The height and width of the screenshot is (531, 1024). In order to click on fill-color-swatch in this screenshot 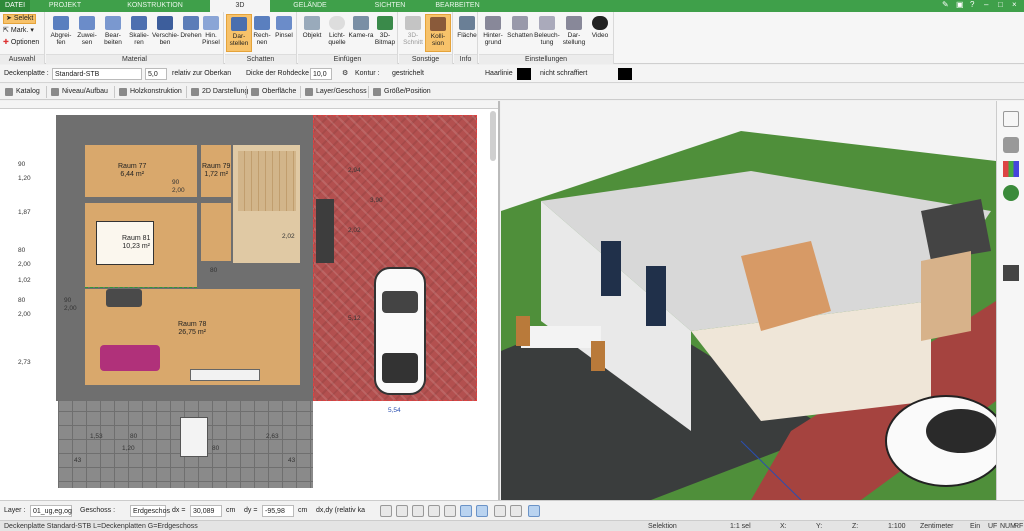, I will do `click(625, 74)`.